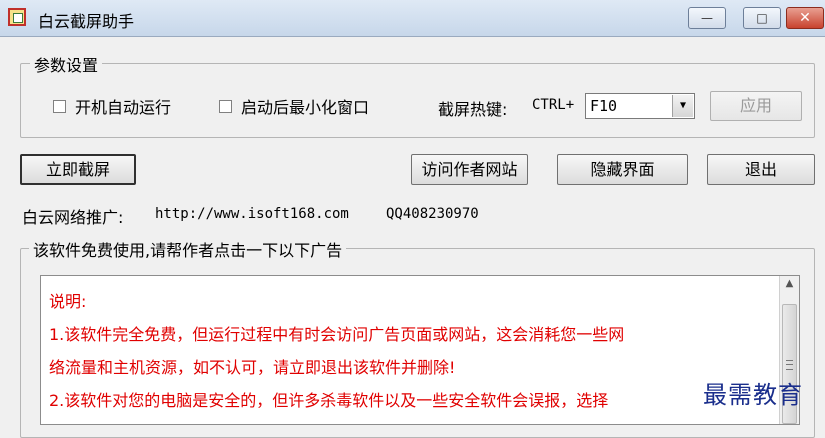 The width and height of the screenshot is (825, 438). What do you see at coordinates (66, 64) in the screenshot?
I see `settings-group-label: 参数设置` at bounding box center [66, 64].